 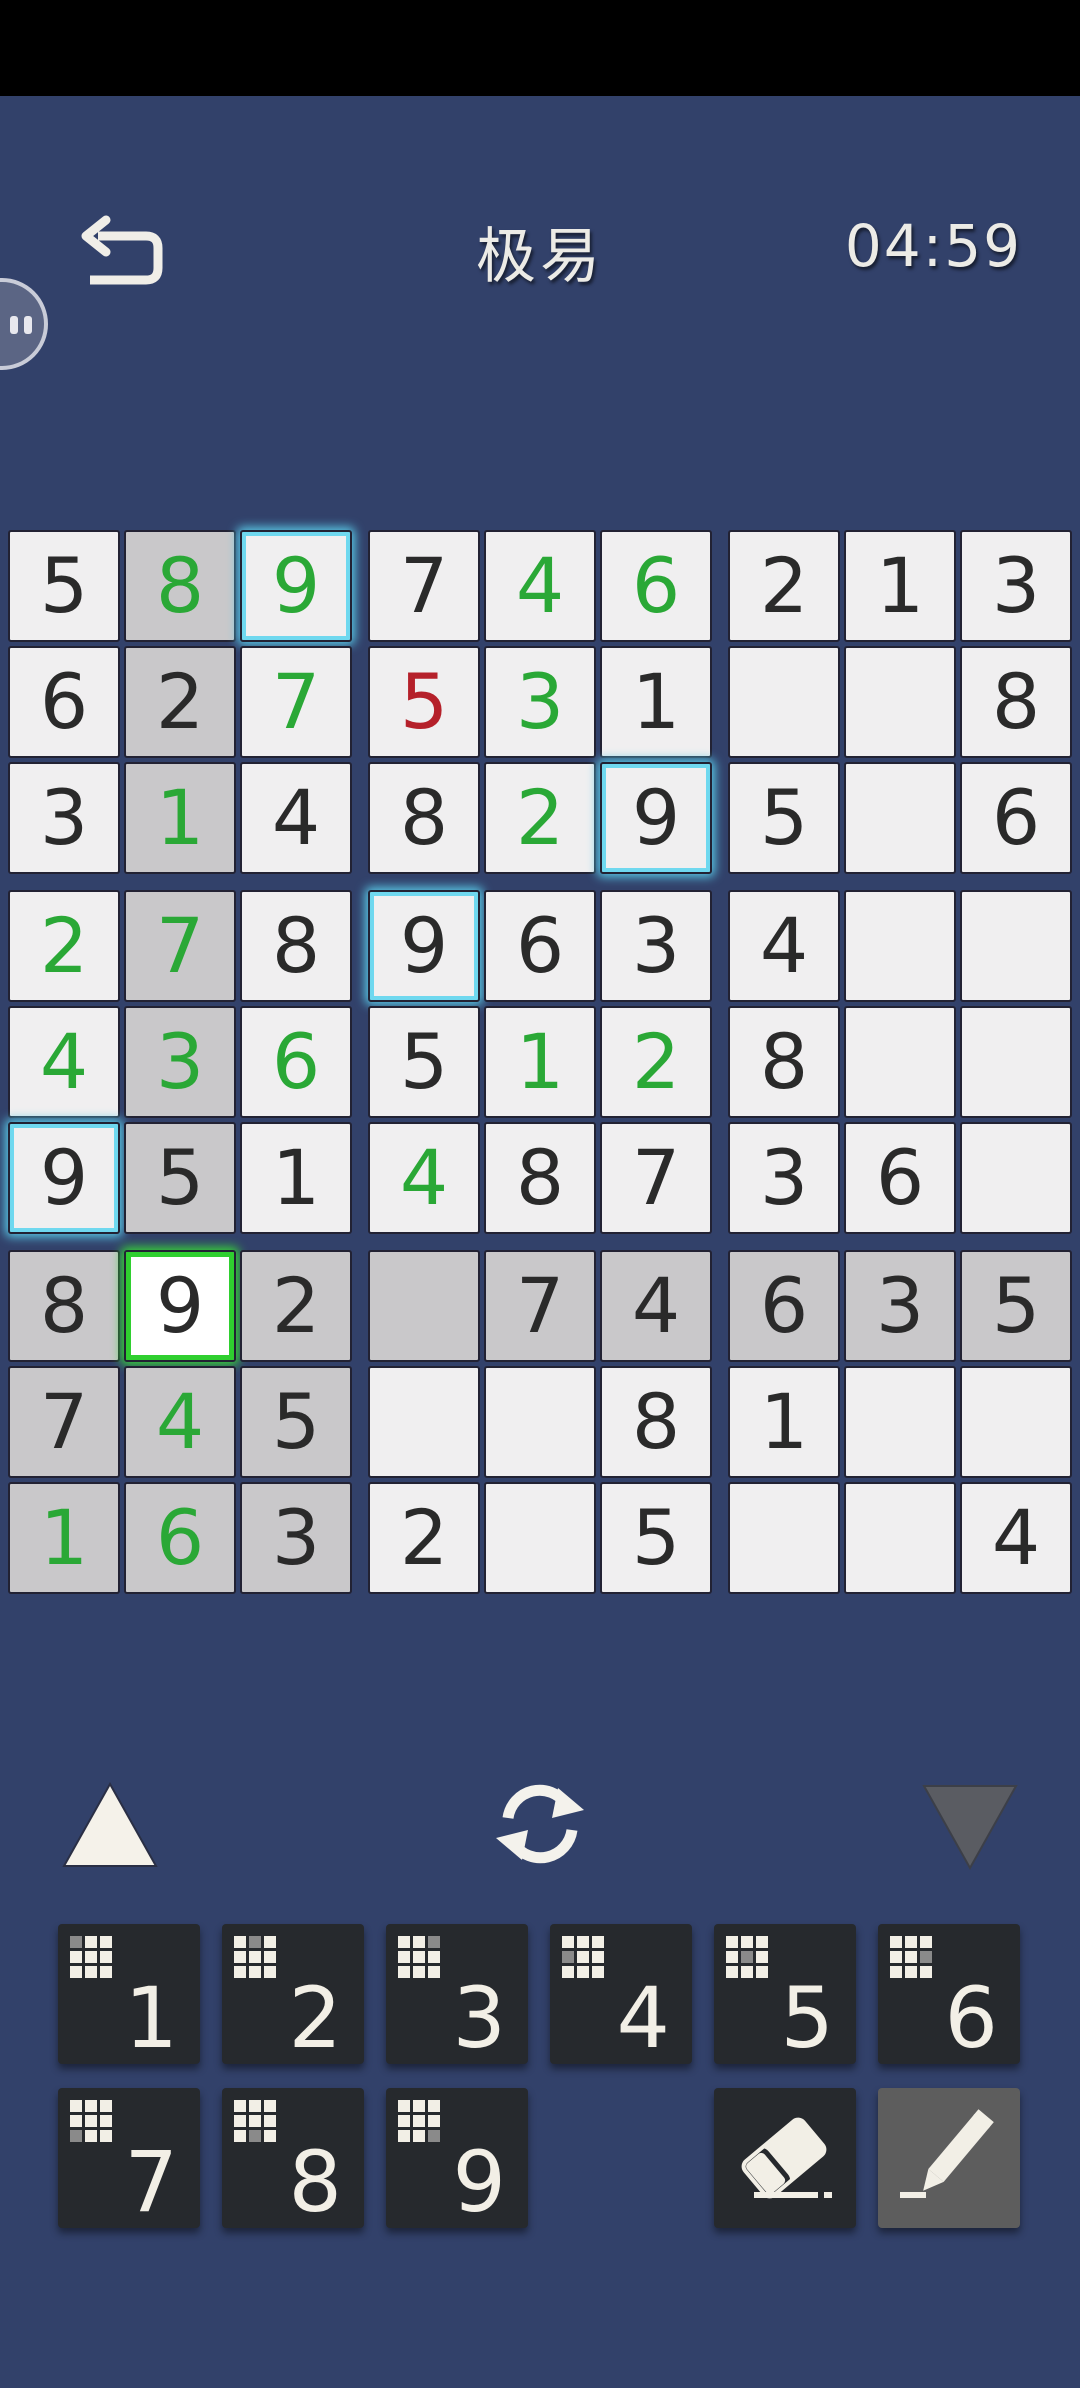 I want to click on board-cell-r2c7, so click(x=784, y=702).